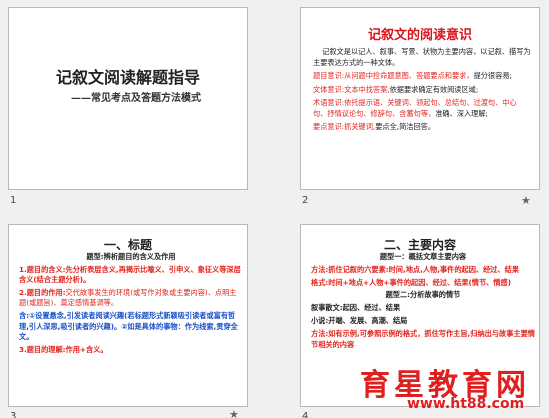 Image resolution: width=549 pixels, height=418 pixels. Describe the element at coordinates (411, 282) in the screenshot. I see `slide-4-line: 格式:时间+地点+人物+事件的起因、经过、结果(情节、情感)` at that location.